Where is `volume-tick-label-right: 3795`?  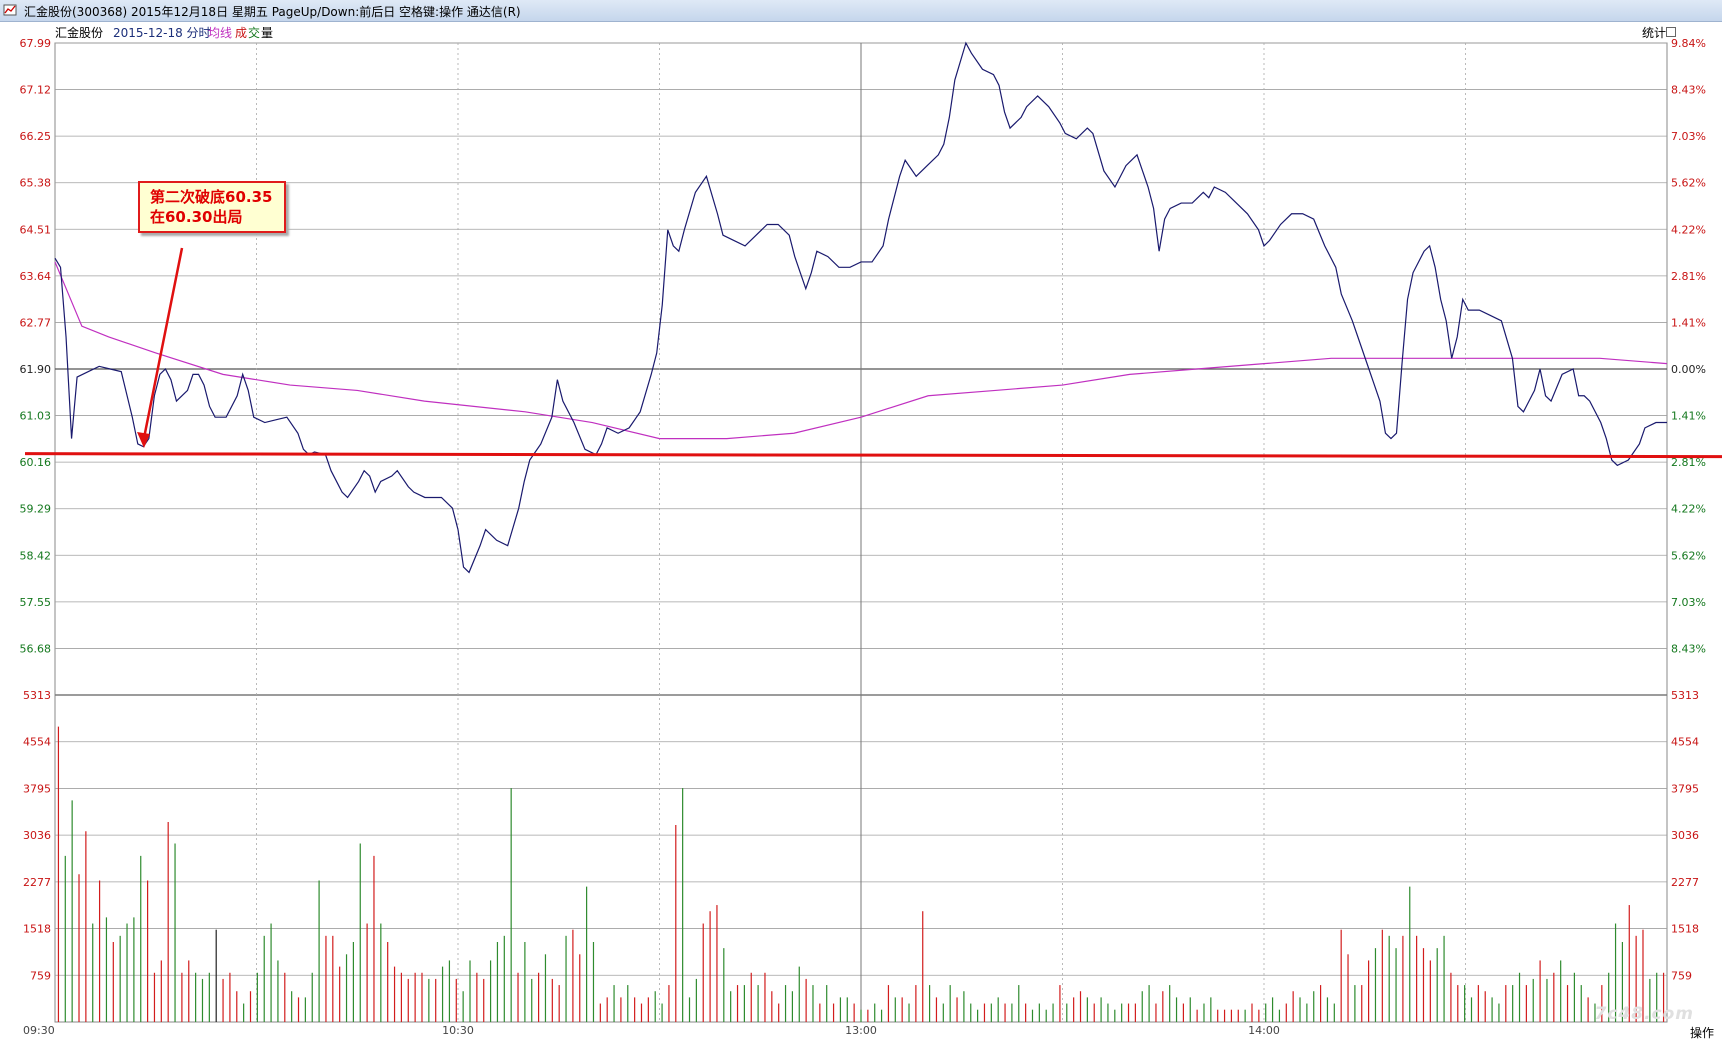 volume-tick-label-right: 3795 is located at coordinates (1685, 788).